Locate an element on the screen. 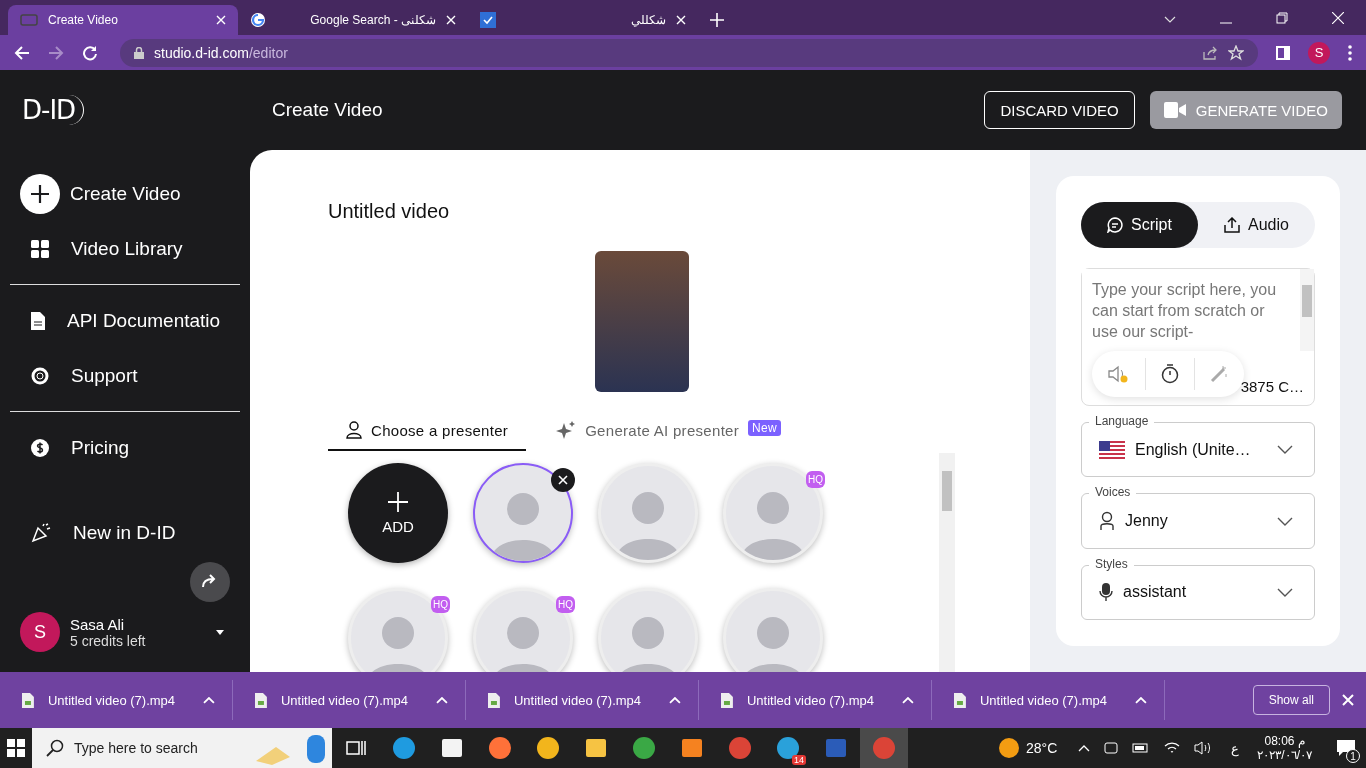 This screenshot has width=1366, height=768. browser-tab: شكللي is located at coordinates (583, 20).